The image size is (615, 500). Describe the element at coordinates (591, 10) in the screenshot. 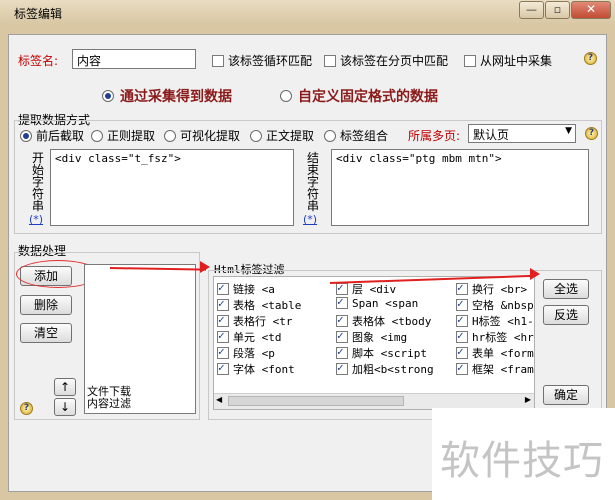

I see `close-button: ✕` at that location.